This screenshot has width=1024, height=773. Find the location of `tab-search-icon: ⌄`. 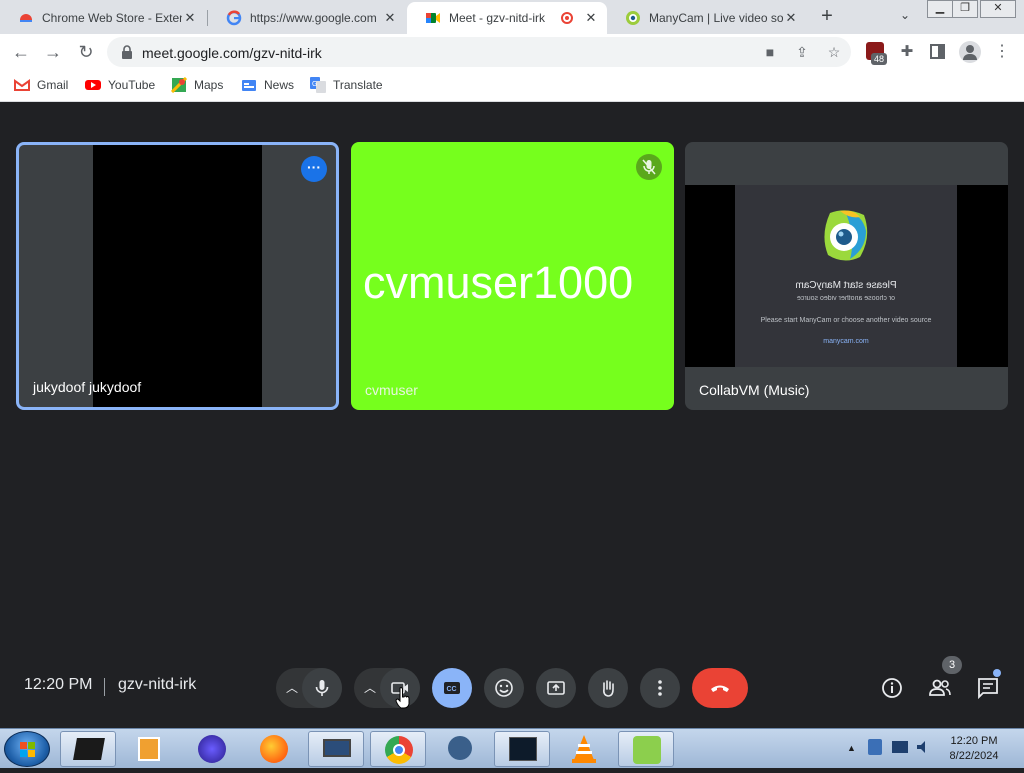

tab-search-icon: ⌄ is located at coordinates (905, 17).